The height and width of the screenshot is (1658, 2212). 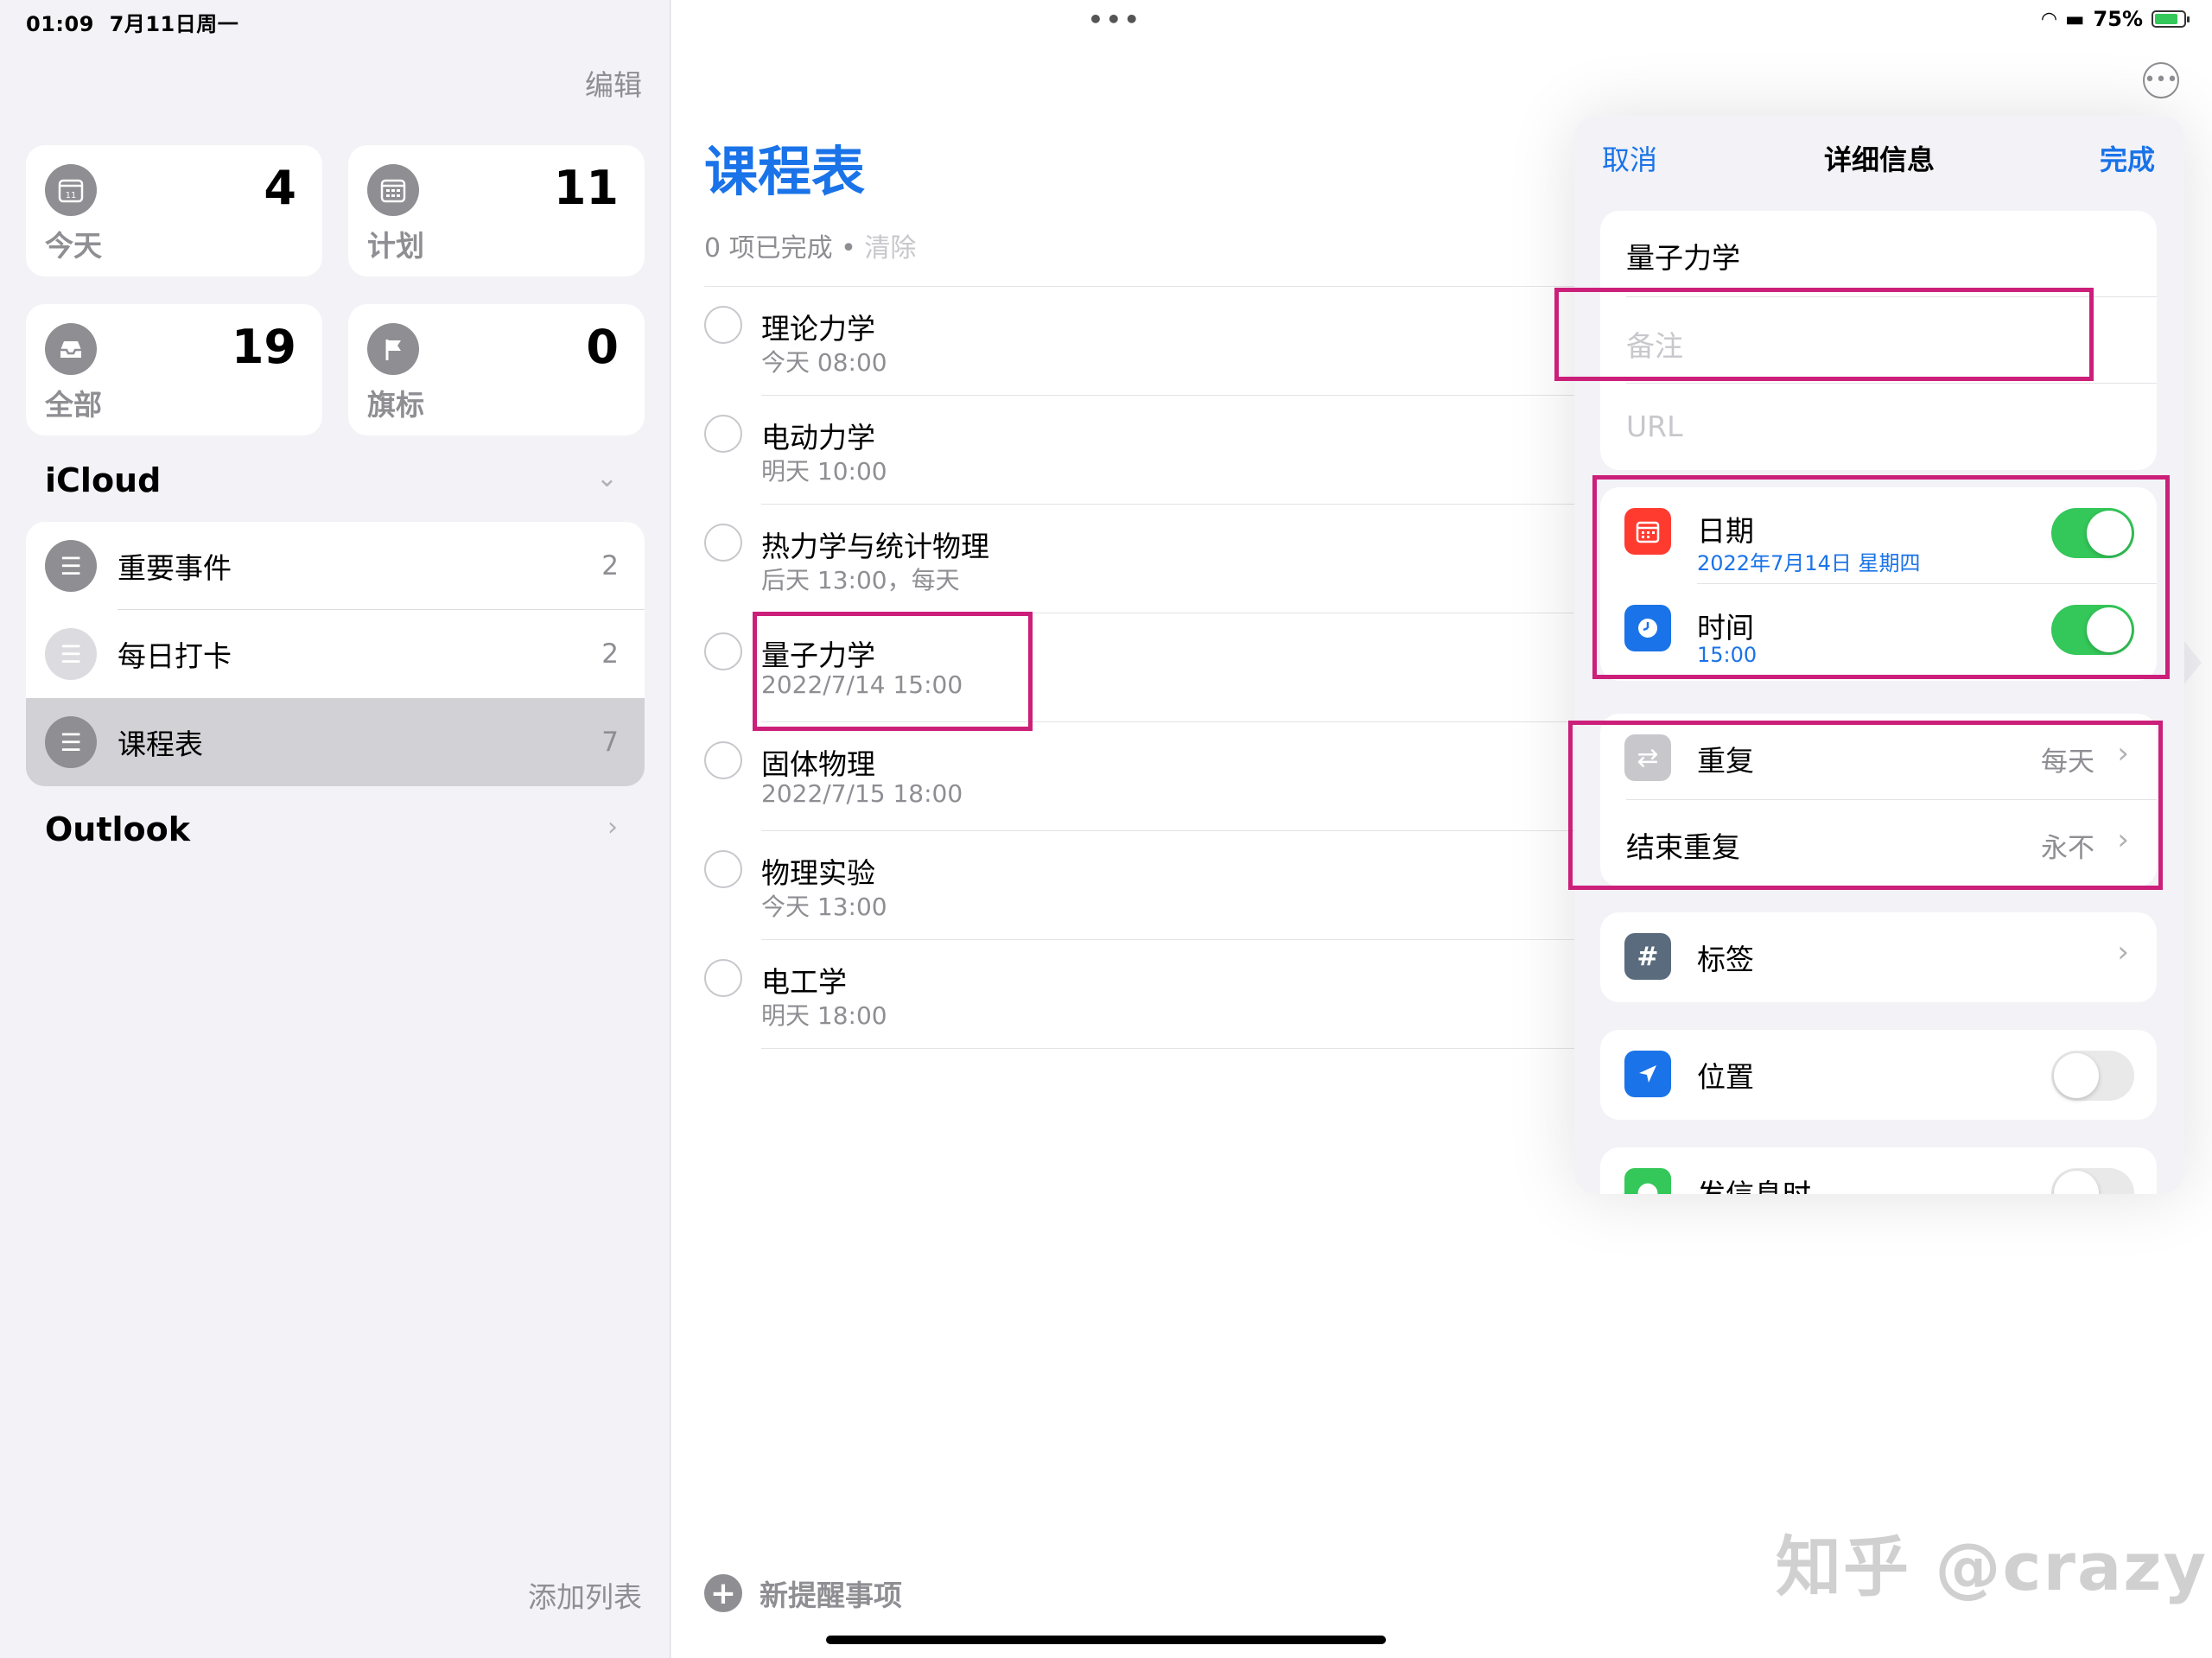 What do you see at coordinates (1878, 427) in the screenshot?
I see `url-field: URL` at bounding box center [1878, 427].